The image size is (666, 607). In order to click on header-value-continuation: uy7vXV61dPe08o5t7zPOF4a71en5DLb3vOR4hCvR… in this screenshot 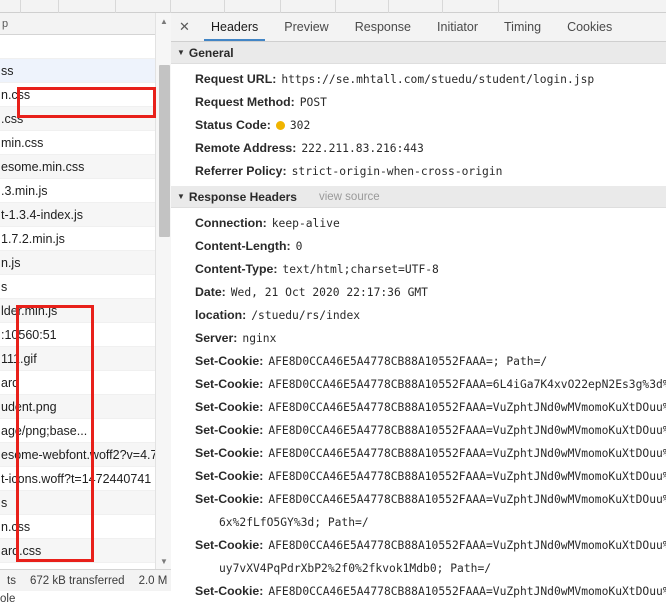, I will do `click(418, 605)`.